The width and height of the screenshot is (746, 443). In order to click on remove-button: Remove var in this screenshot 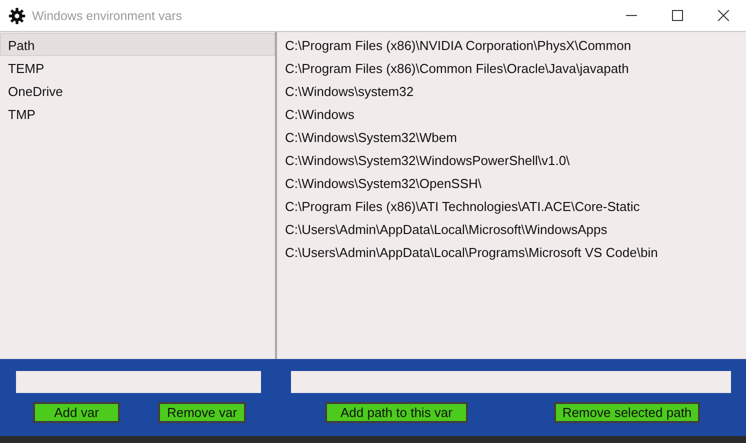, I will do `click(202, 412)`.